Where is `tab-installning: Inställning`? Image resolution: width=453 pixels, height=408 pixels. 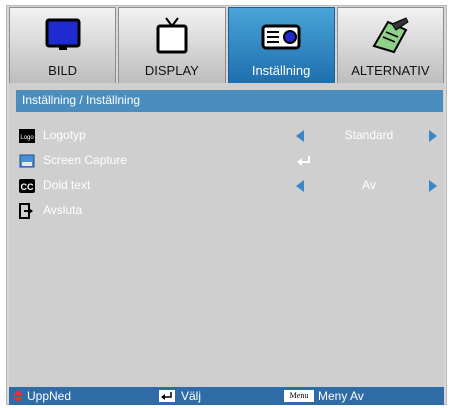 tab-installning: Inställning is located at coordinates (281, 45).